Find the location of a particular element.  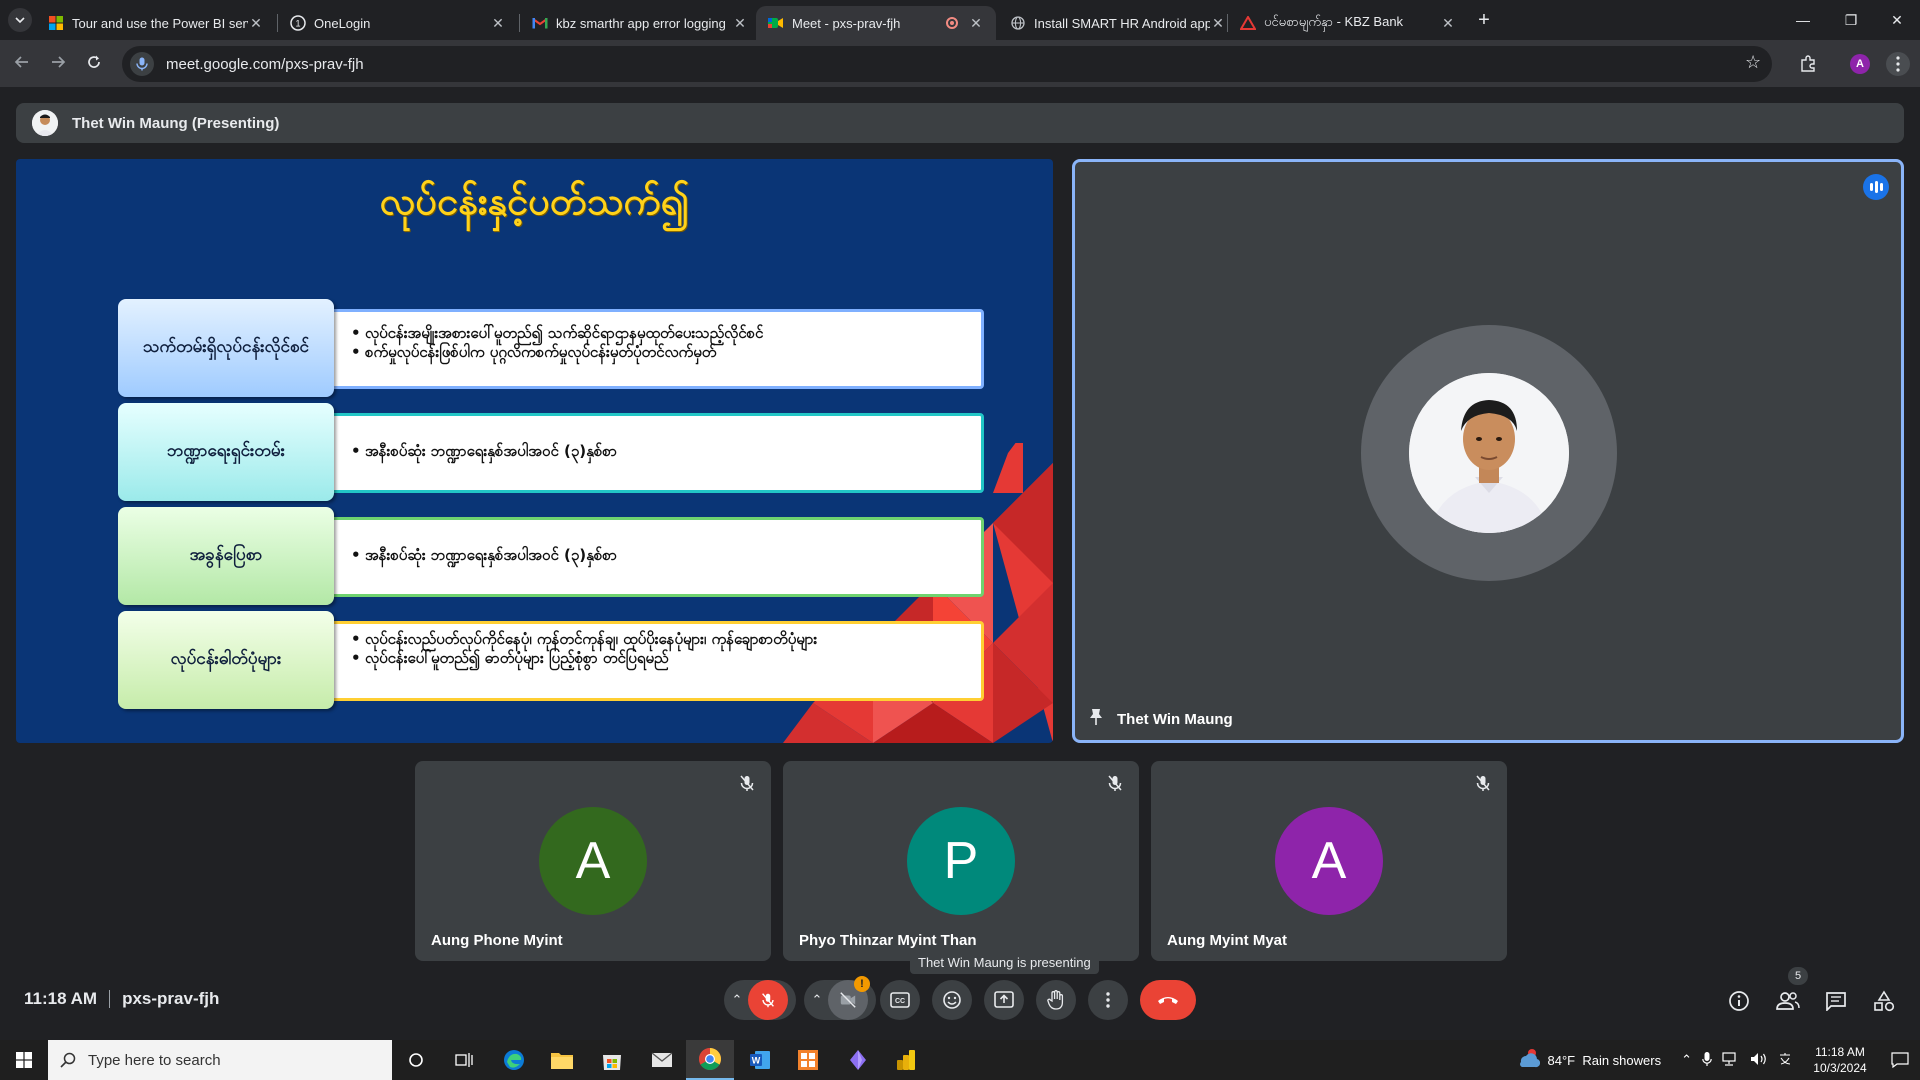

minimize-window-button: — is located at coordinates (1803, 20).